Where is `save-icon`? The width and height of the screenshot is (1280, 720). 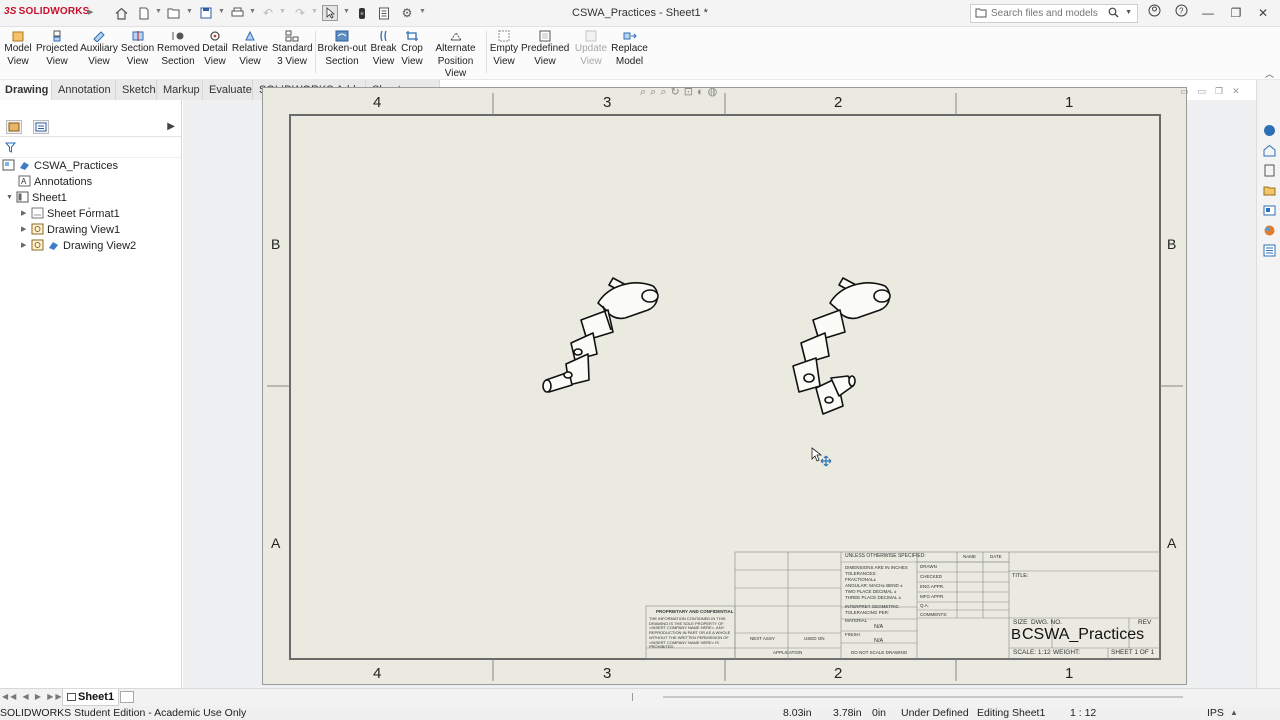 save-icon is located at coordinates (206, 13).